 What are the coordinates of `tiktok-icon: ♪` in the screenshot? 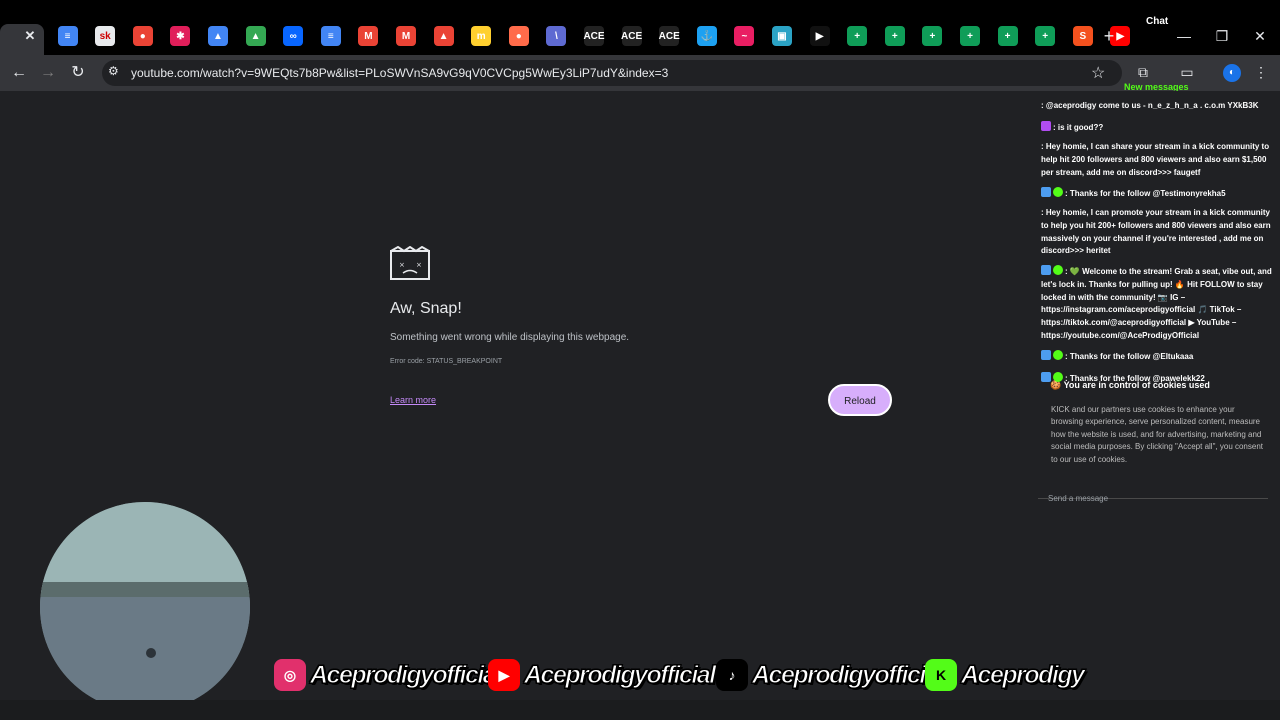 It's located at (732, 675).